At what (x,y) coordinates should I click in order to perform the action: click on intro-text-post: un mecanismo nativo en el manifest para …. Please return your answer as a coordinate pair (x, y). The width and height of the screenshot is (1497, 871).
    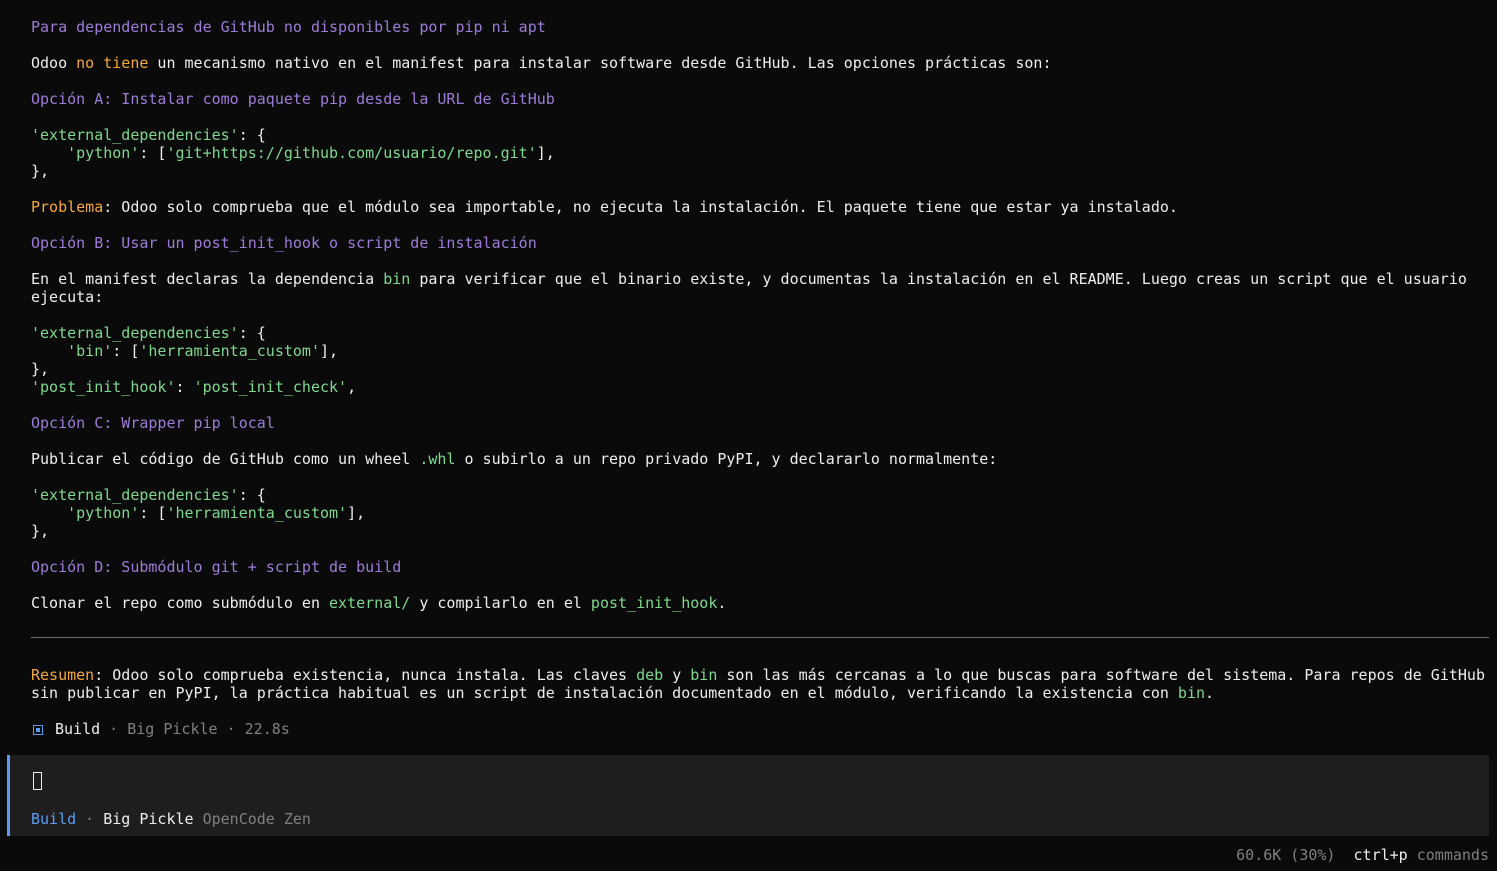
    Looking at the image, I should click on (600, 63).